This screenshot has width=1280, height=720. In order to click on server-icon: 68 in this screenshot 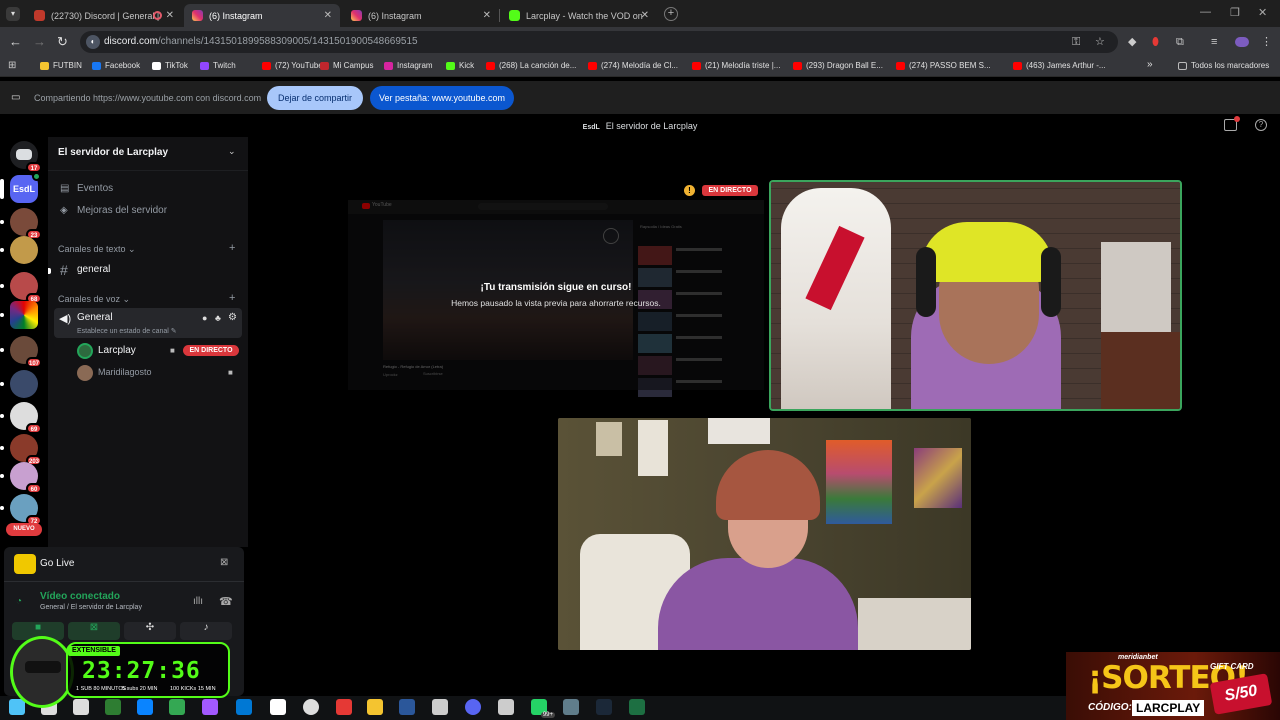, I will do `click(21, 288)`.